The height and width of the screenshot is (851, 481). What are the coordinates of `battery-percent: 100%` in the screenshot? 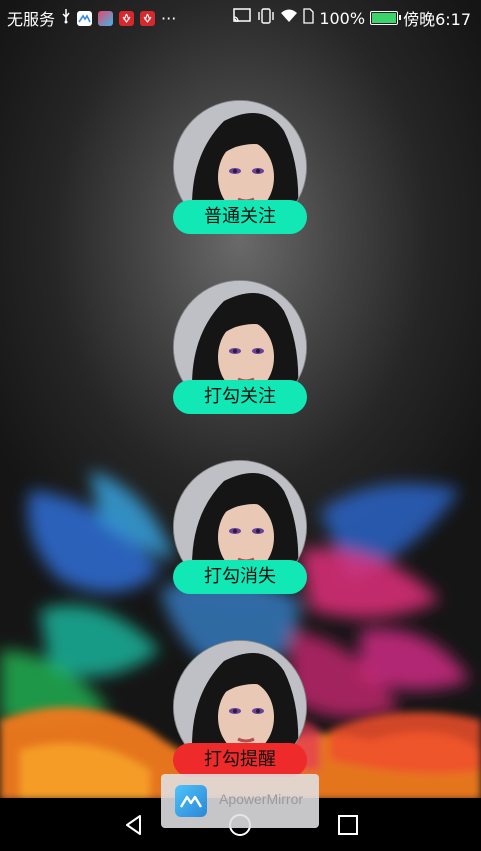 It's located at (342, 18).